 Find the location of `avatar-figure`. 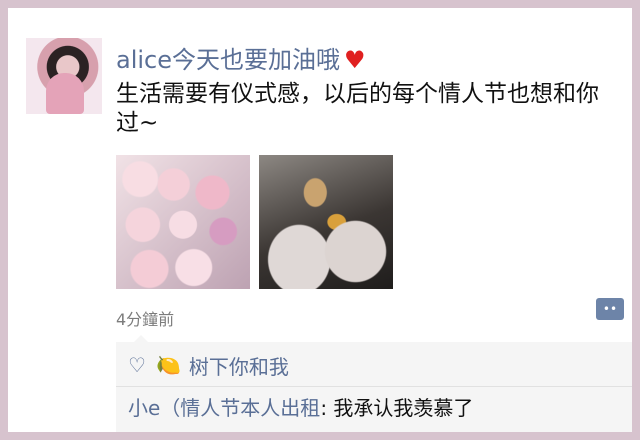

avatar-figure is located at coordinates (65, 93).